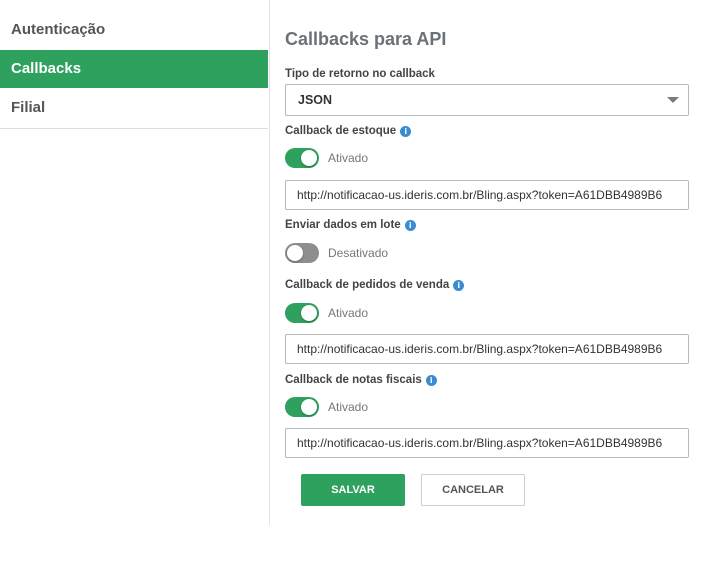 Image resolution: width=722 pixels, height=573 pixels. I want to click on stock-callback-label: Callback de estoque i, so click(348, 131).